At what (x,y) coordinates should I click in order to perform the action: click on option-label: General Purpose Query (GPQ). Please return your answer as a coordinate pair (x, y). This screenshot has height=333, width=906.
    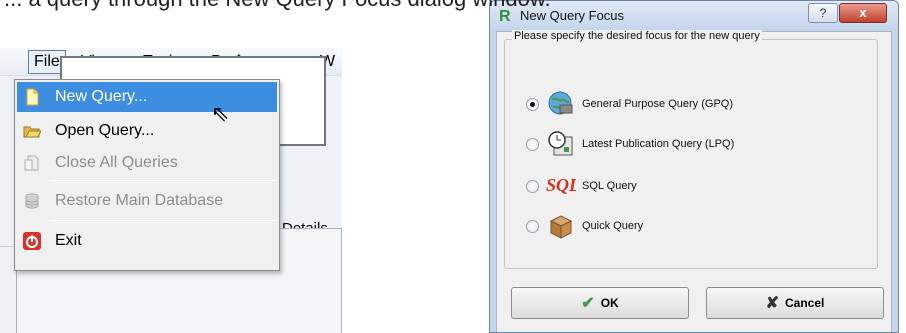
    Looking at the image, I should click on (658, 104).